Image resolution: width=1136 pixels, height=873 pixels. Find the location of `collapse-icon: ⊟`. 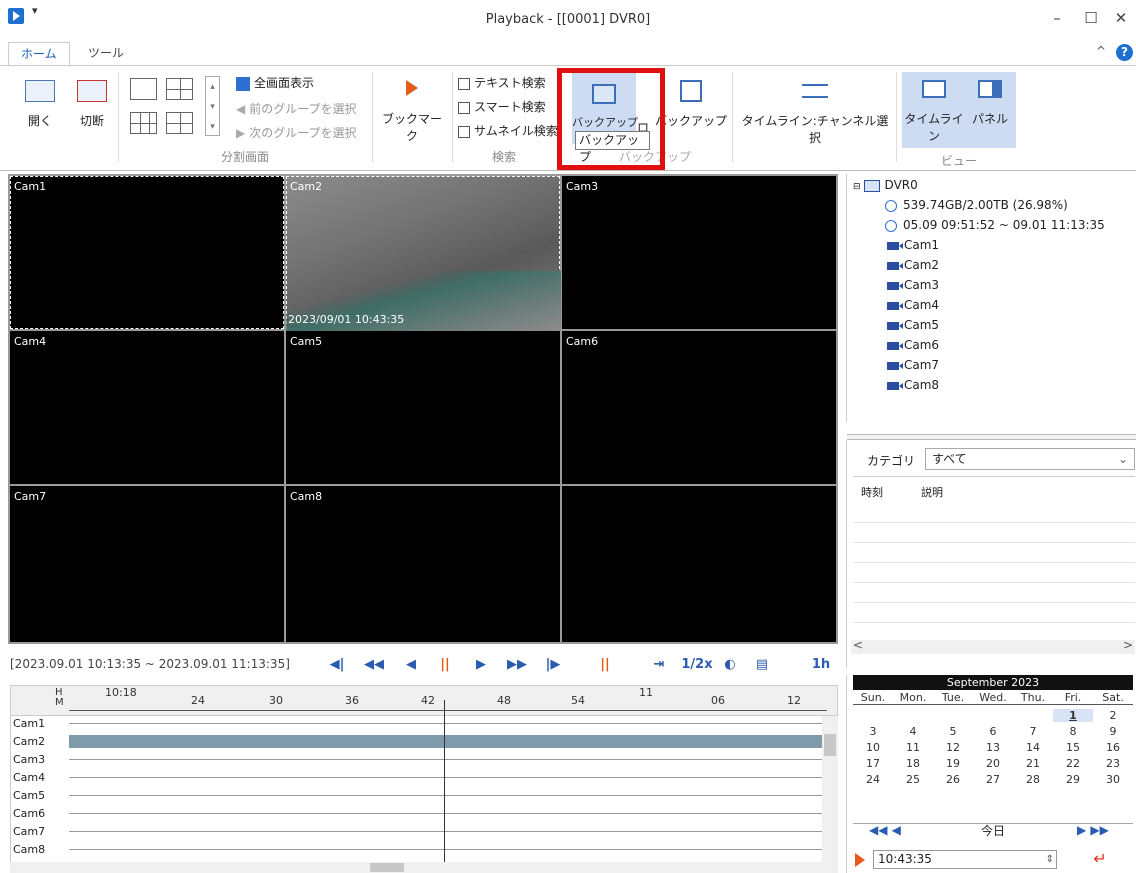

collapse-icon: ⊟ is located at coordinates (857, 187).